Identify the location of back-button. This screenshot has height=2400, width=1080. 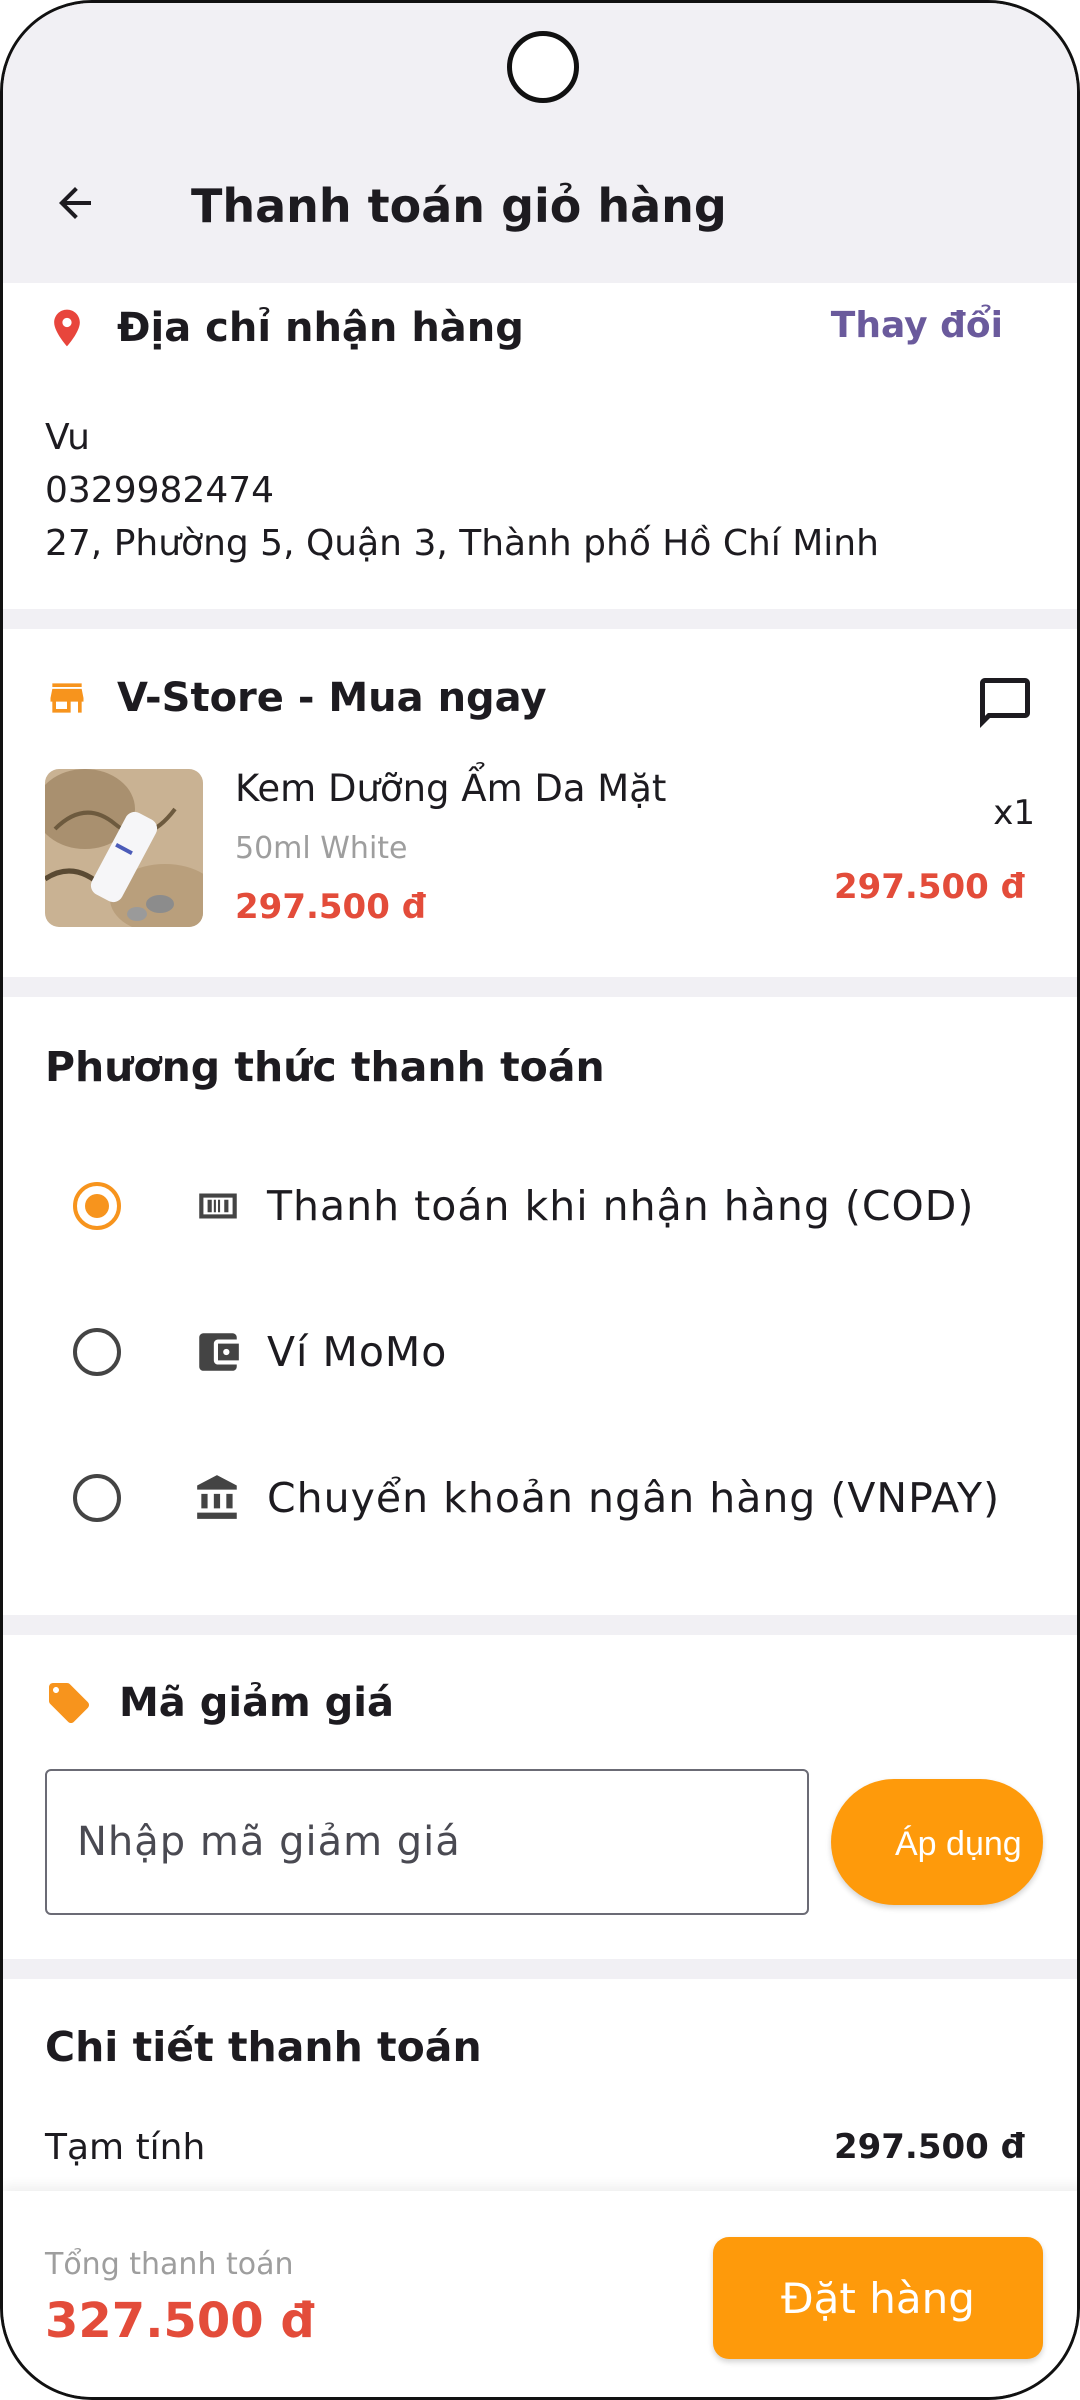
(75, 203).